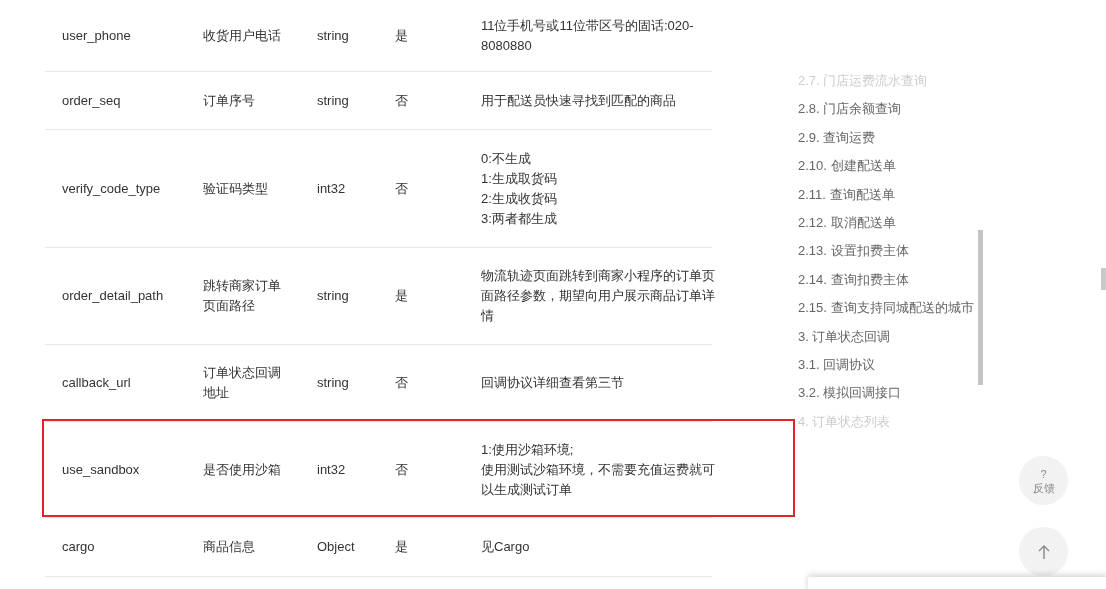  I want to click on table-cell-text: 物流轨迹页面跳转到商家小程序的订单页面路径参数，期望向用户展示商品订单详情, so click(598, 296).